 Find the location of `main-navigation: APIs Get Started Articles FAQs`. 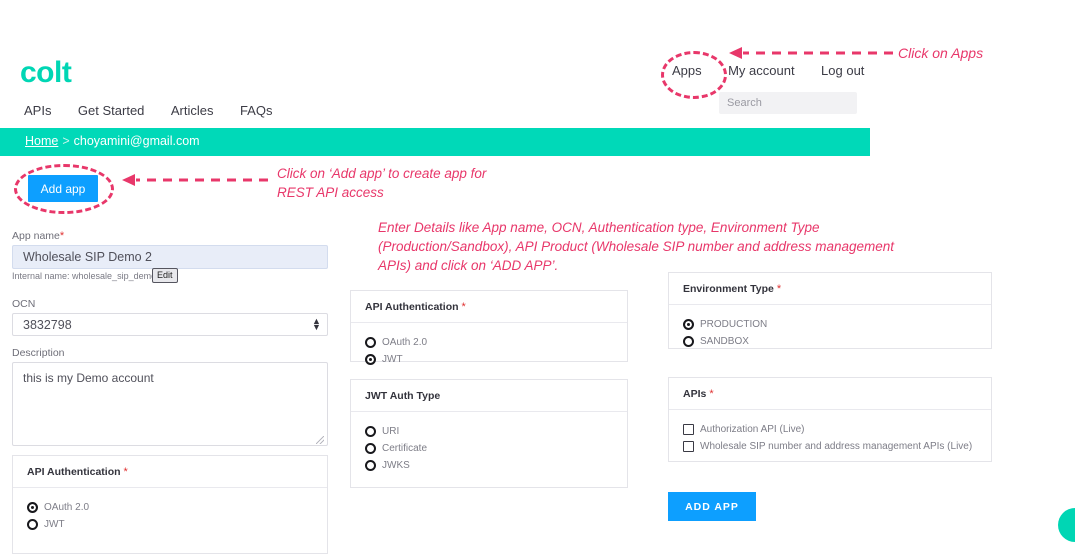

main-navigation: APIs Get Started Articles FAQs is located at coordinates (159, 111).